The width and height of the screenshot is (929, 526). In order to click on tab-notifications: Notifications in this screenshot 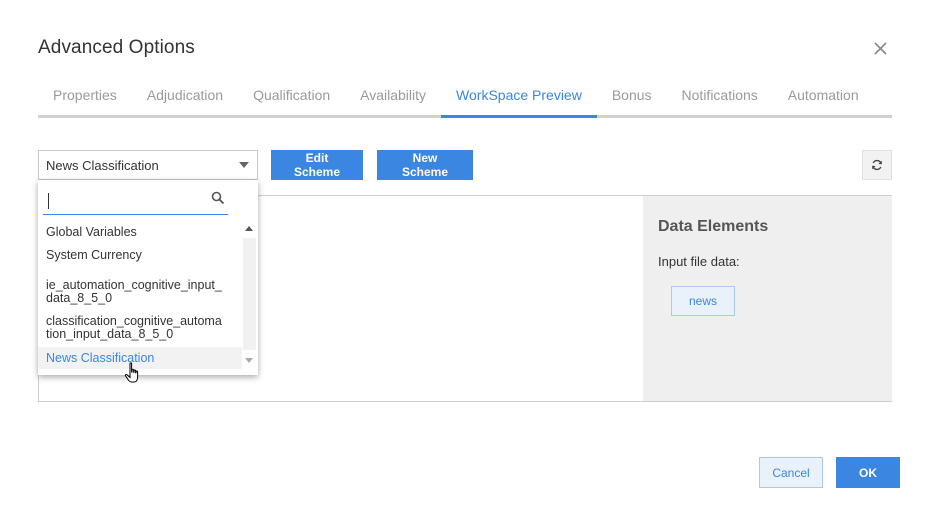, I will do `click(720, 98)`.